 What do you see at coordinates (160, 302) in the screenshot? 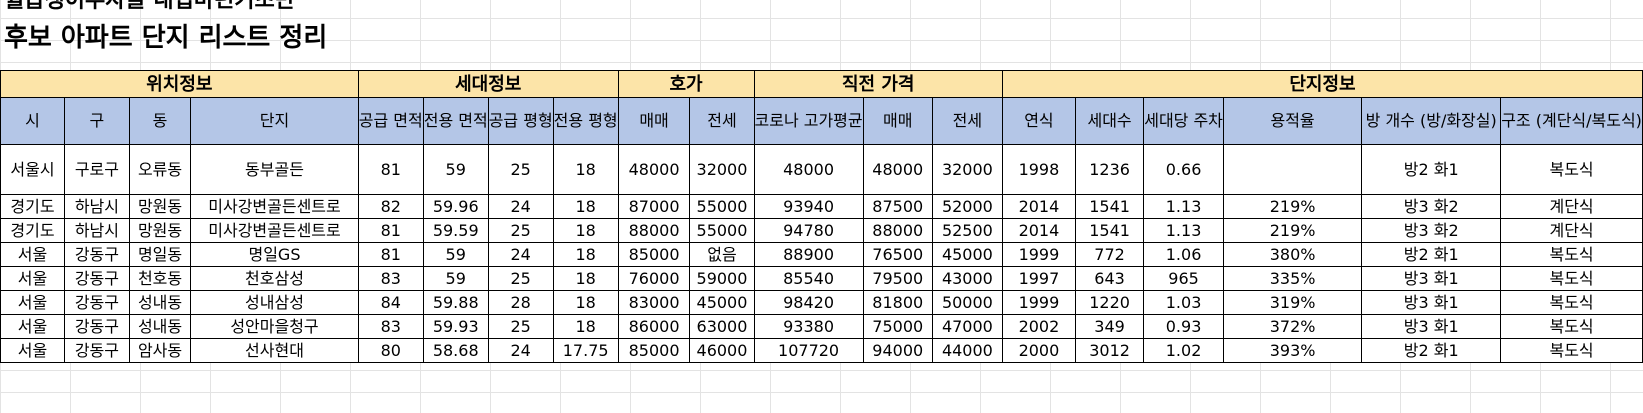
I see `table-cell: 성내동` at bounding box center [160, 302].